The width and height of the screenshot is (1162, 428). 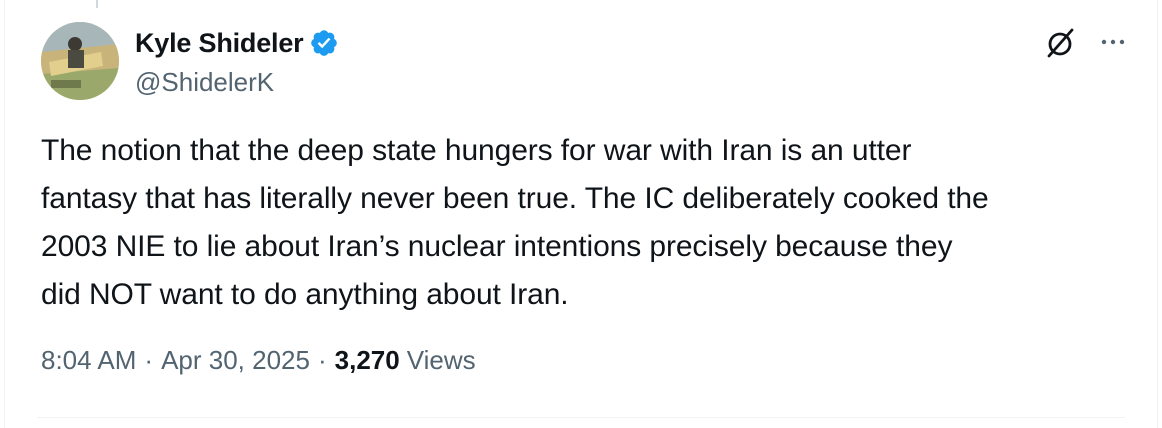 What do you see at coordinates (1113, 42) in the screenshot?
I see `more-options-icon` at bounding box center [1113, 42].